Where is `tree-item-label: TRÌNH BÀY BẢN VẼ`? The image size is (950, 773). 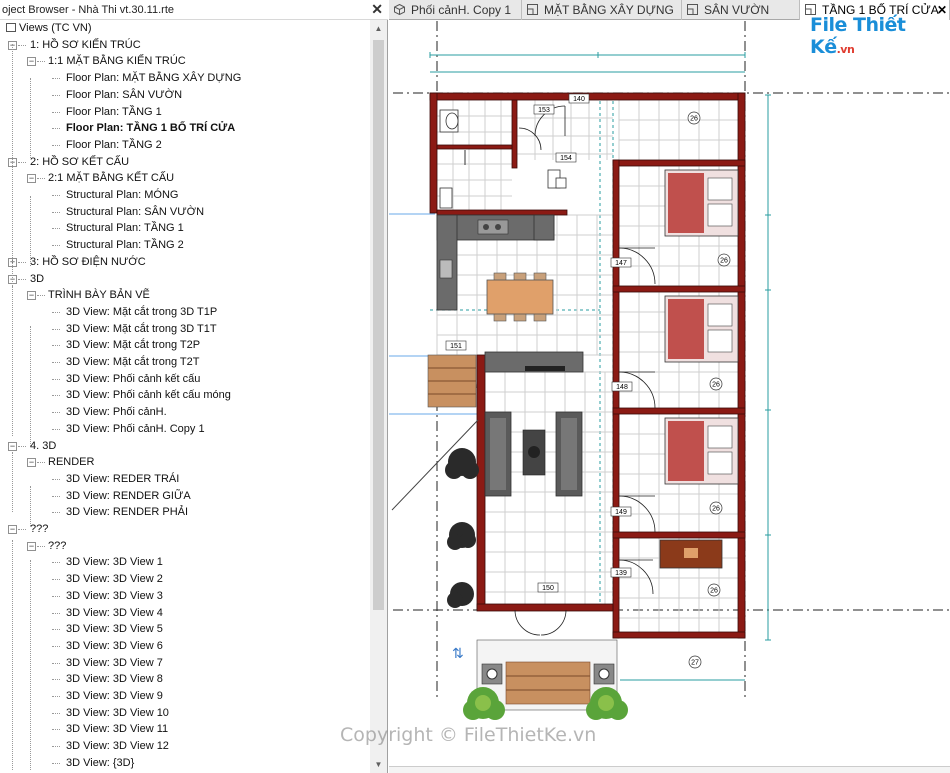
tree-item-label: TRÌNH BÀY BẢN VẼ is located at coordinates (99, 295).